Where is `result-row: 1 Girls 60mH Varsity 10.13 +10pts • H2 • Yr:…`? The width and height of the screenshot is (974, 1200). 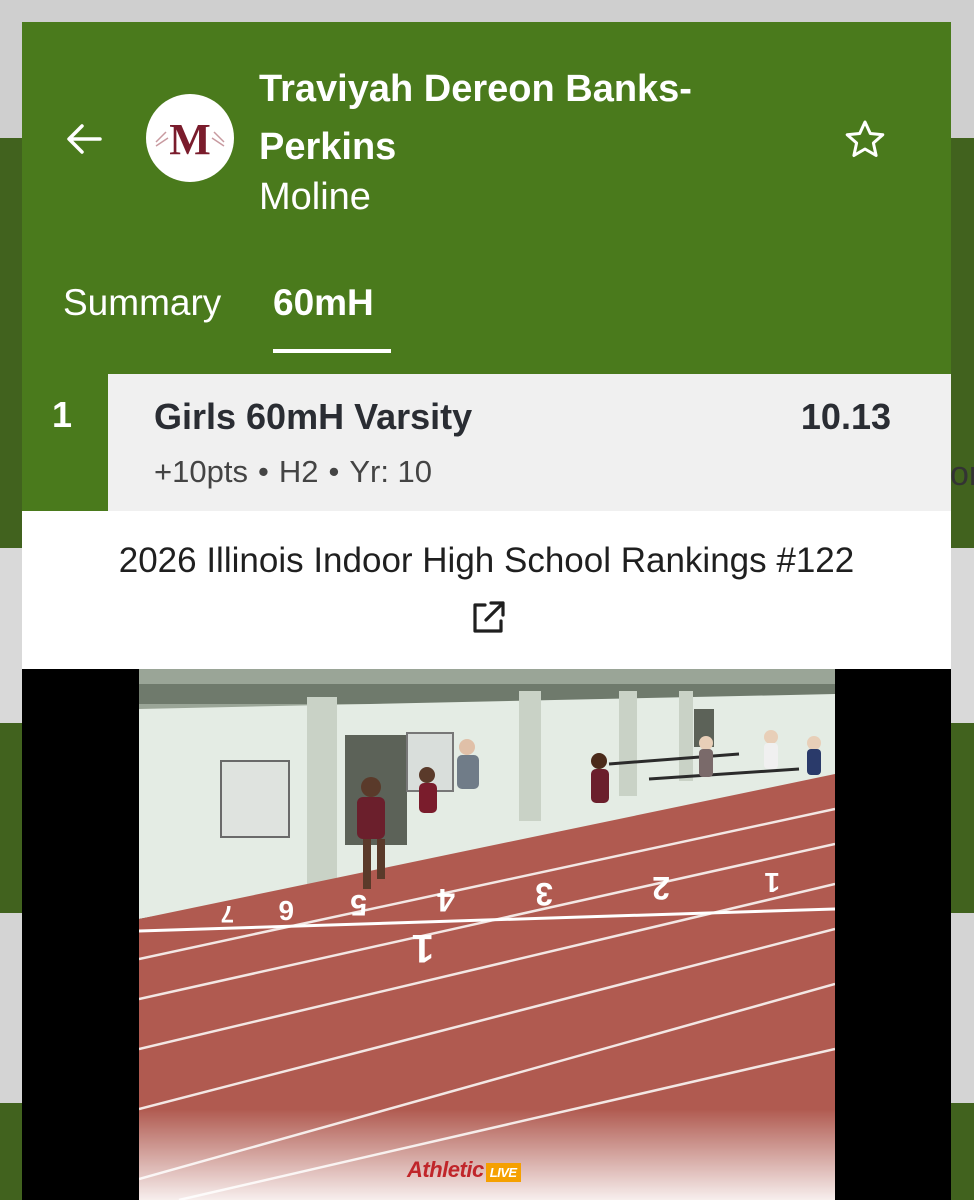 result-row: 1 Girls 60mH Varsity 10.13 +10pts • H2 • Yr:… is located at coordinates (486, 442).